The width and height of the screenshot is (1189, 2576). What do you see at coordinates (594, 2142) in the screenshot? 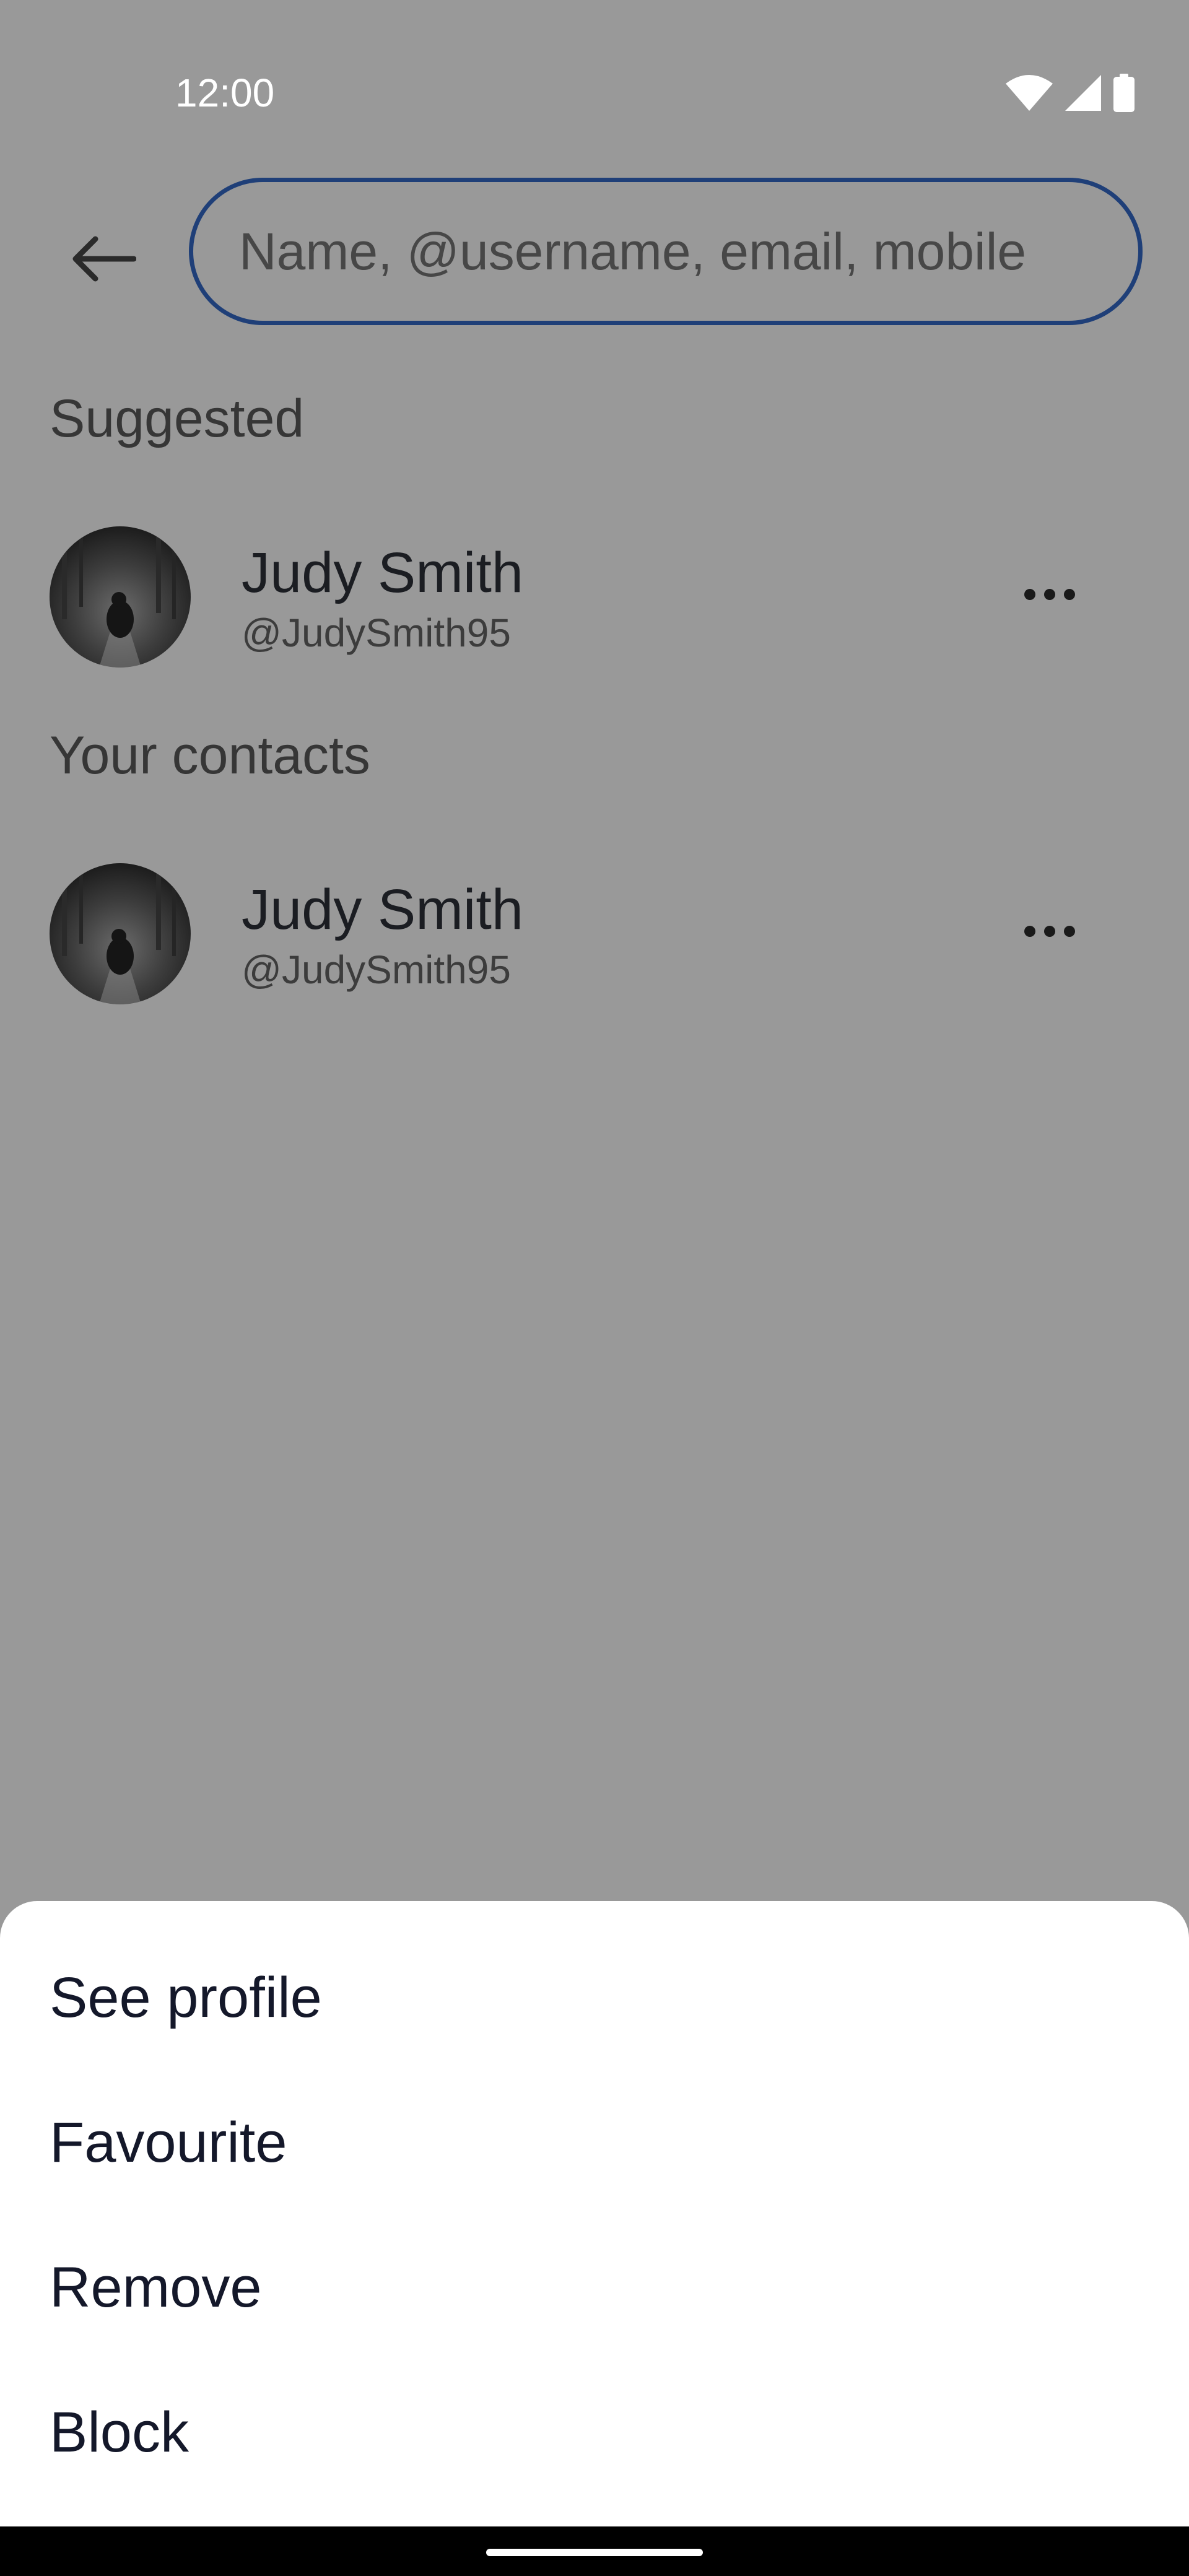
I see `favourite-option: Favourite` at bounding box center [594, 2142].